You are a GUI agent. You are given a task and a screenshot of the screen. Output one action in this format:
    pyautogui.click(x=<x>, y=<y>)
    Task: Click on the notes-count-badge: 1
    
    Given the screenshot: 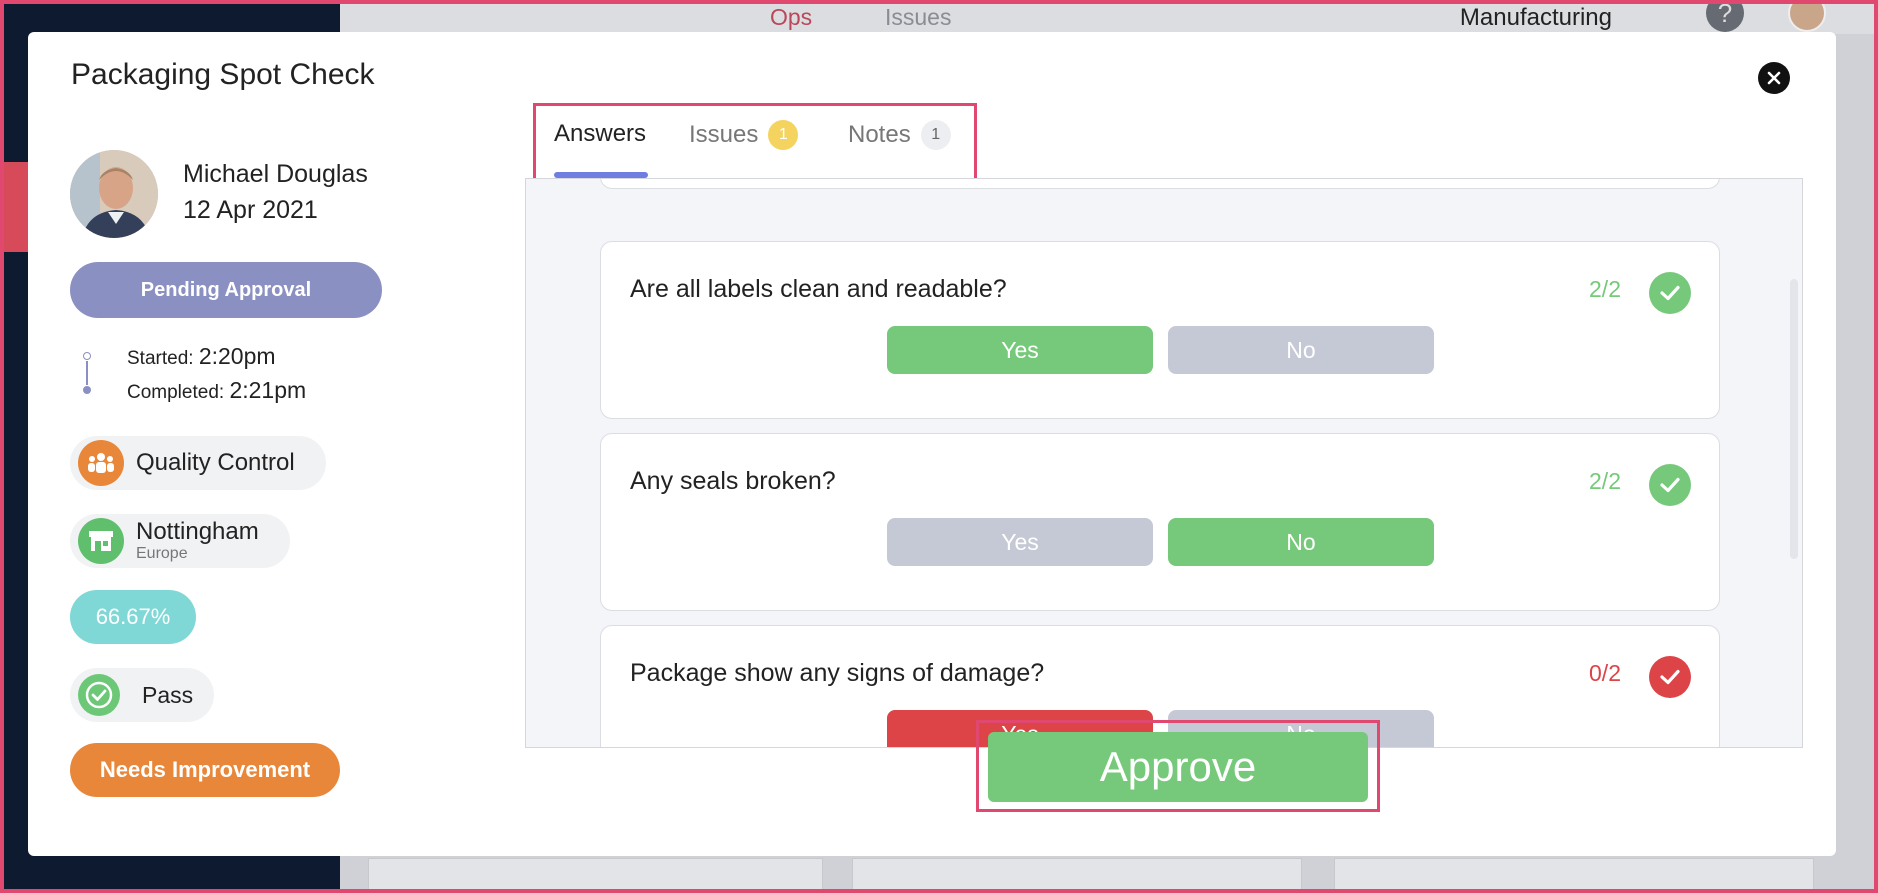 What is the action you would take?
    pyautogui.click(x=935, y=135)
    